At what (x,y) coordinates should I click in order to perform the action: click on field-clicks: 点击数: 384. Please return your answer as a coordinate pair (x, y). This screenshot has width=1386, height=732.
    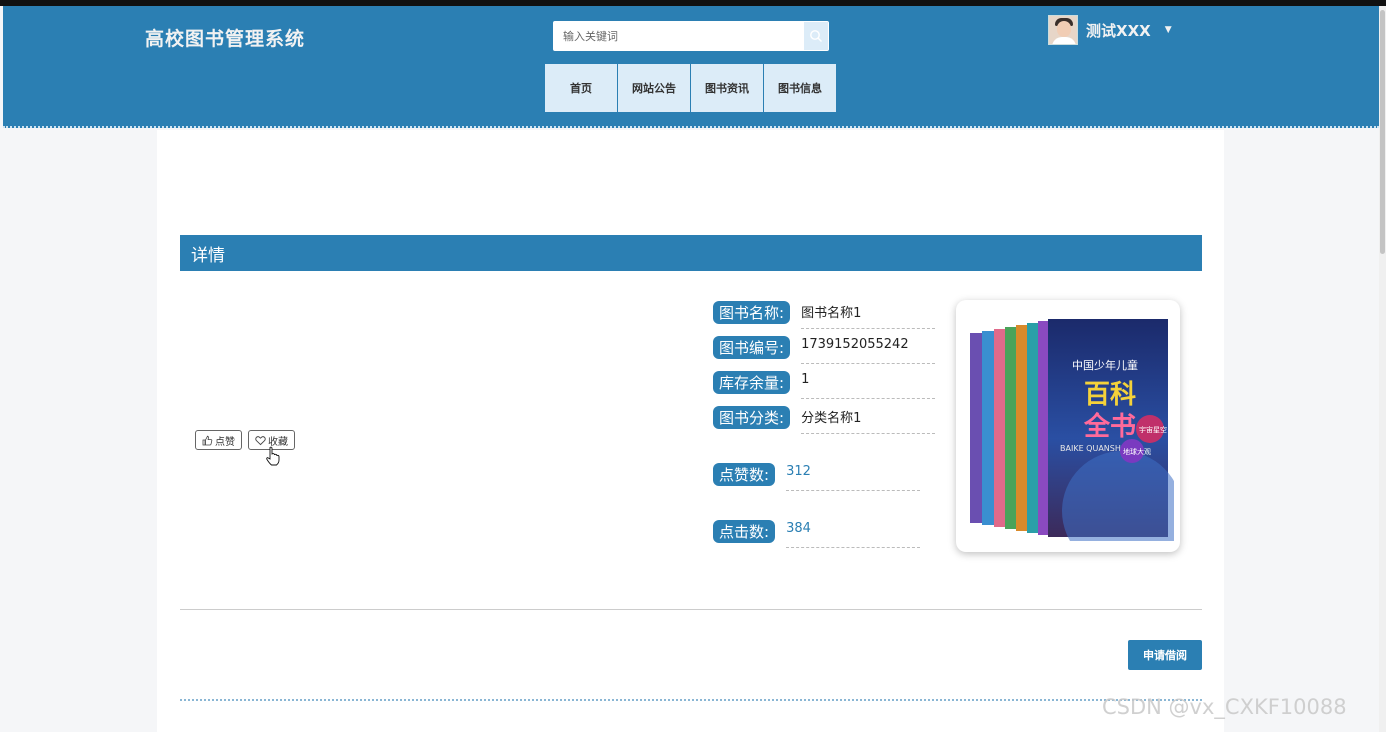
    Looking at the image, I should click on (817, 534).